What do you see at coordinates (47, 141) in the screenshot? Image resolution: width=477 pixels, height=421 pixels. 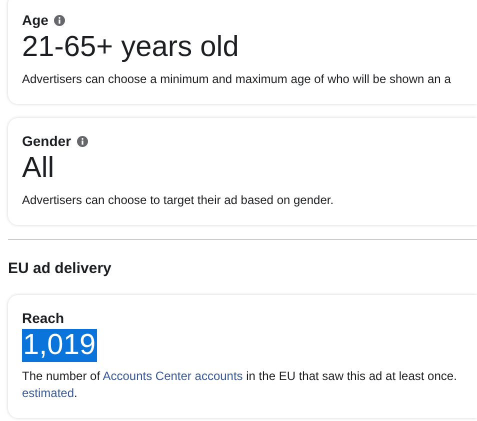 I see `field-label: Gender` at bounding box center [47, 141].